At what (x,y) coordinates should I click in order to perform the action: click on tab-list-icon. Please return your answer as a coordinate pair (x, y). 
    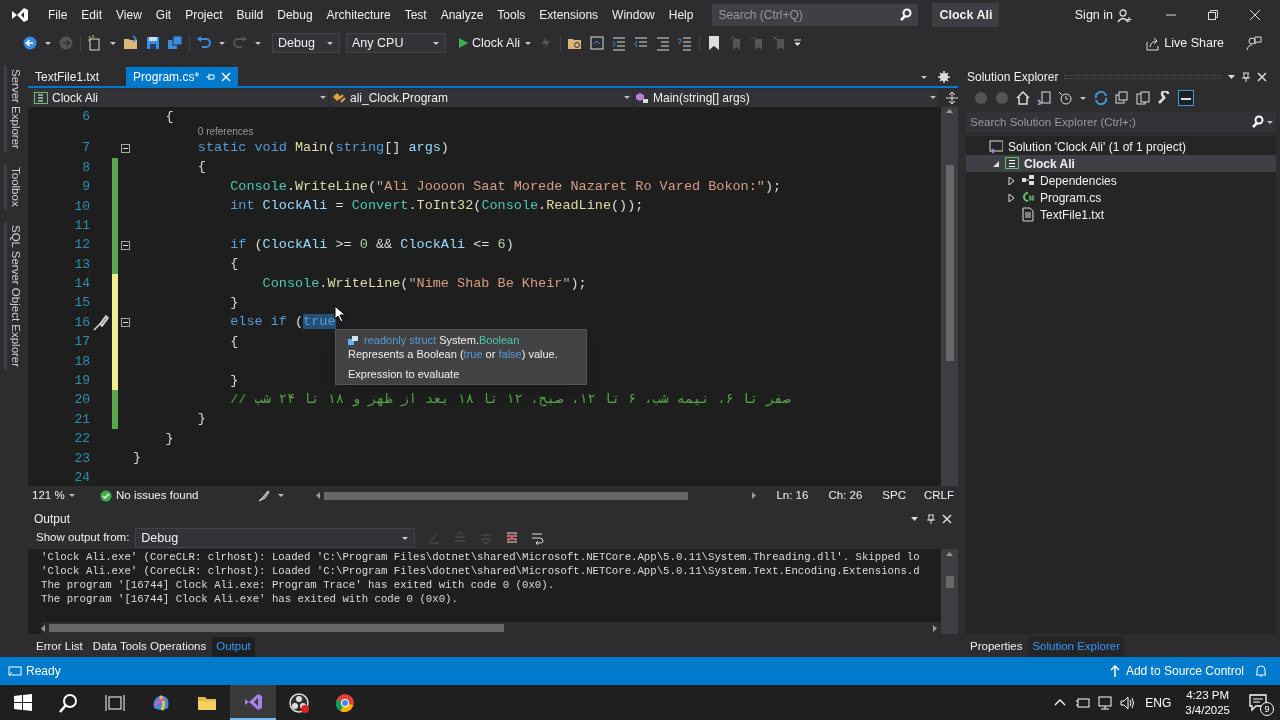
    Looking at the image, I should click on (924, 77).